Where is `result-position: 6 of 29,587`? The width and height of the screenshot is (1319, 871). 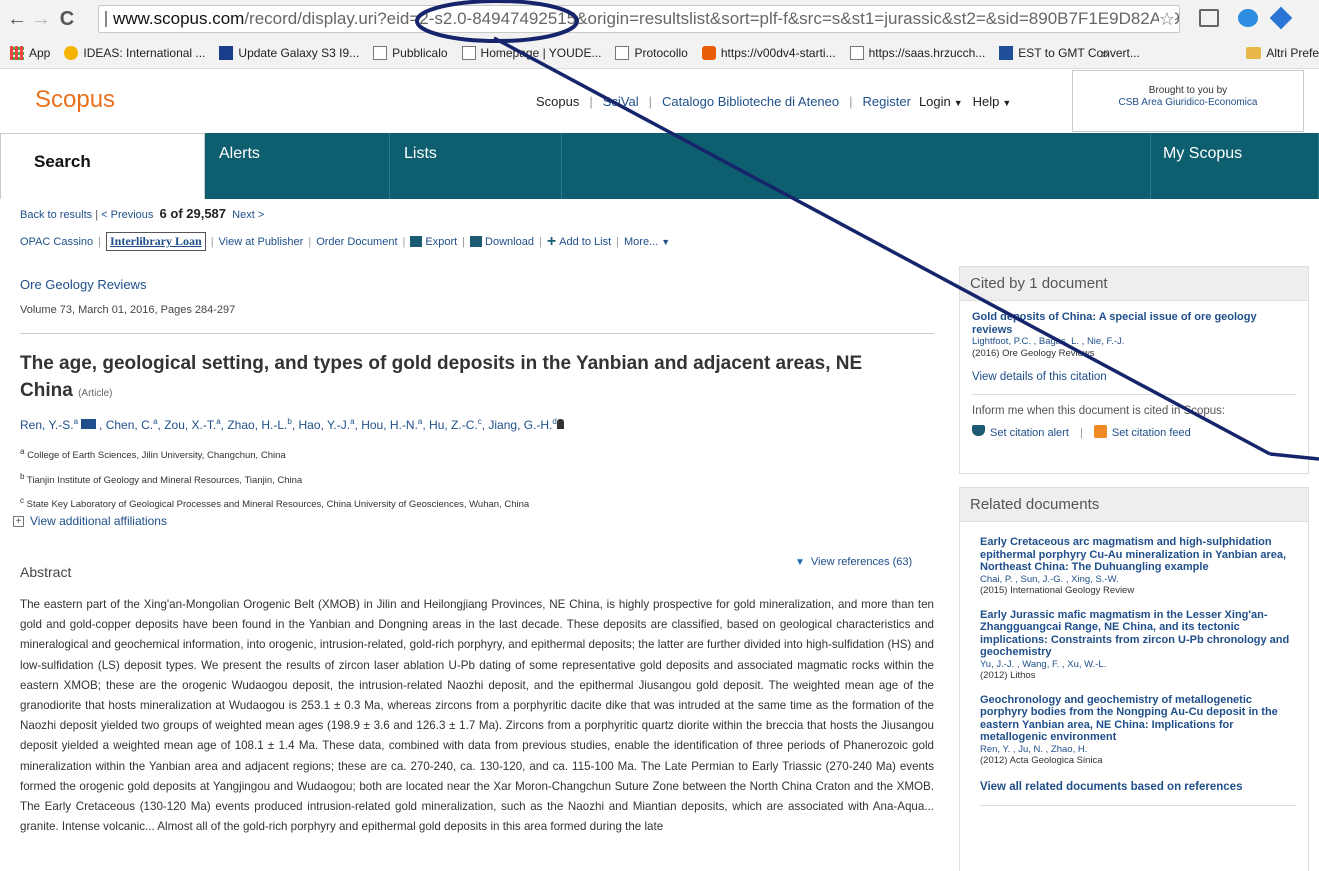 result-position: 6 of 29,587 is located at coordinates (193, 213).